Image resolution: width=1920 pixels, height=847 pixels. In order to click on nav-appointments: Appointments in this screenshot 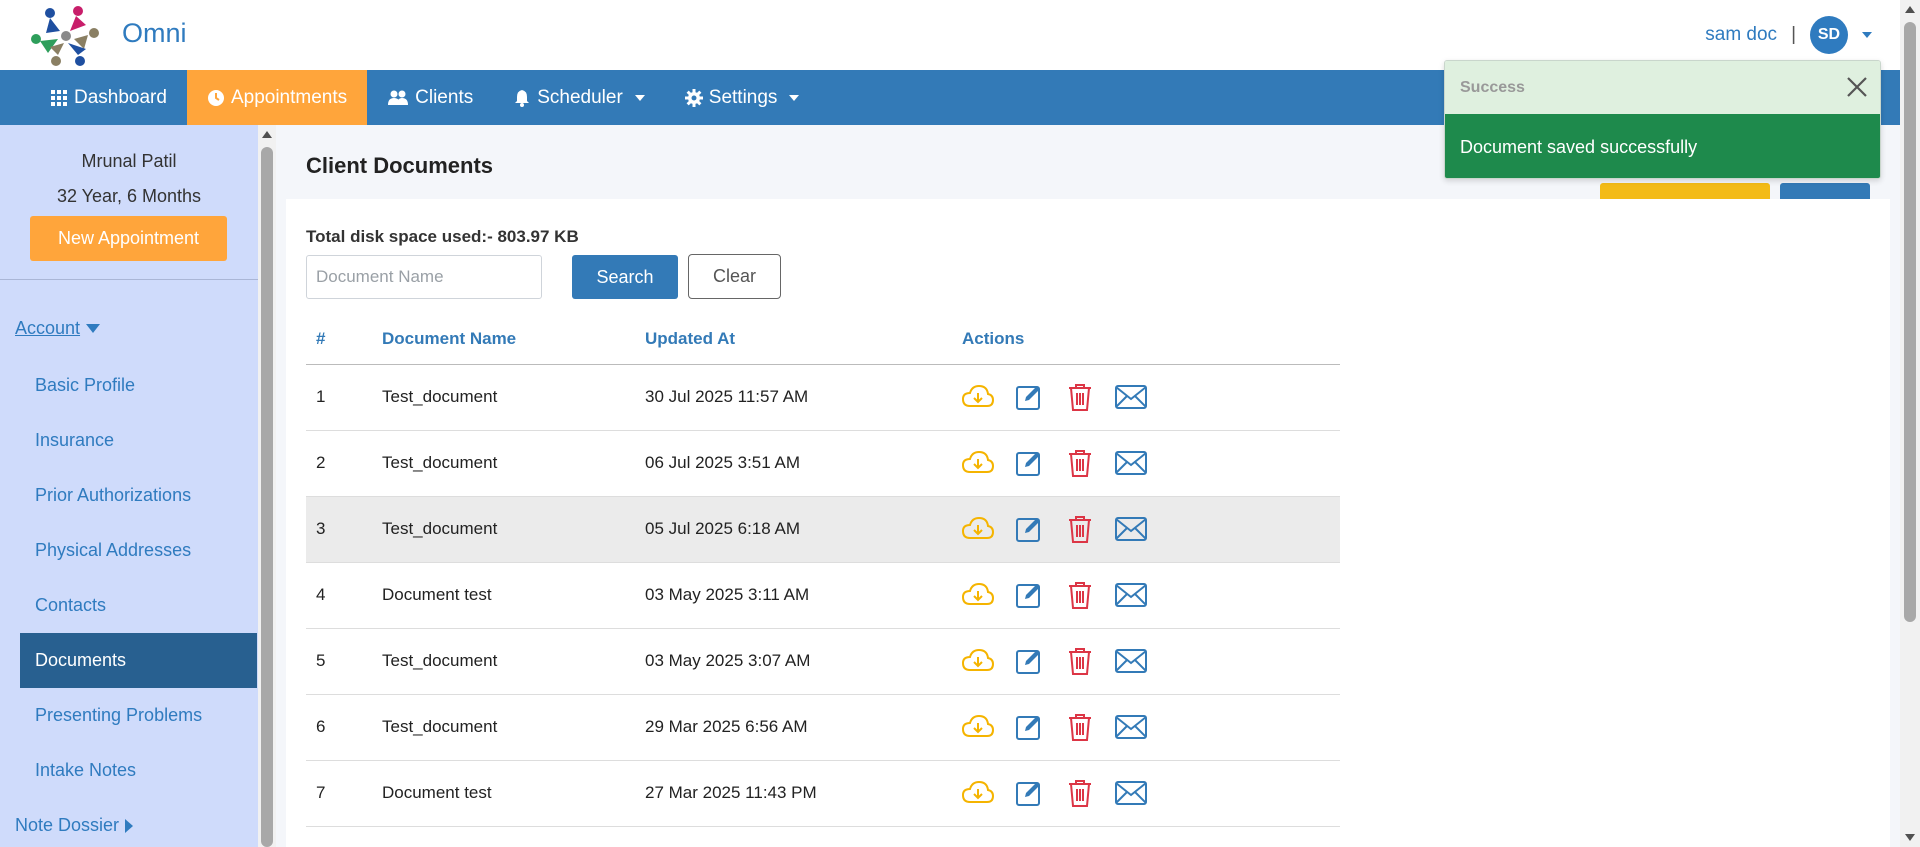, I will do `click(277, 97)`.